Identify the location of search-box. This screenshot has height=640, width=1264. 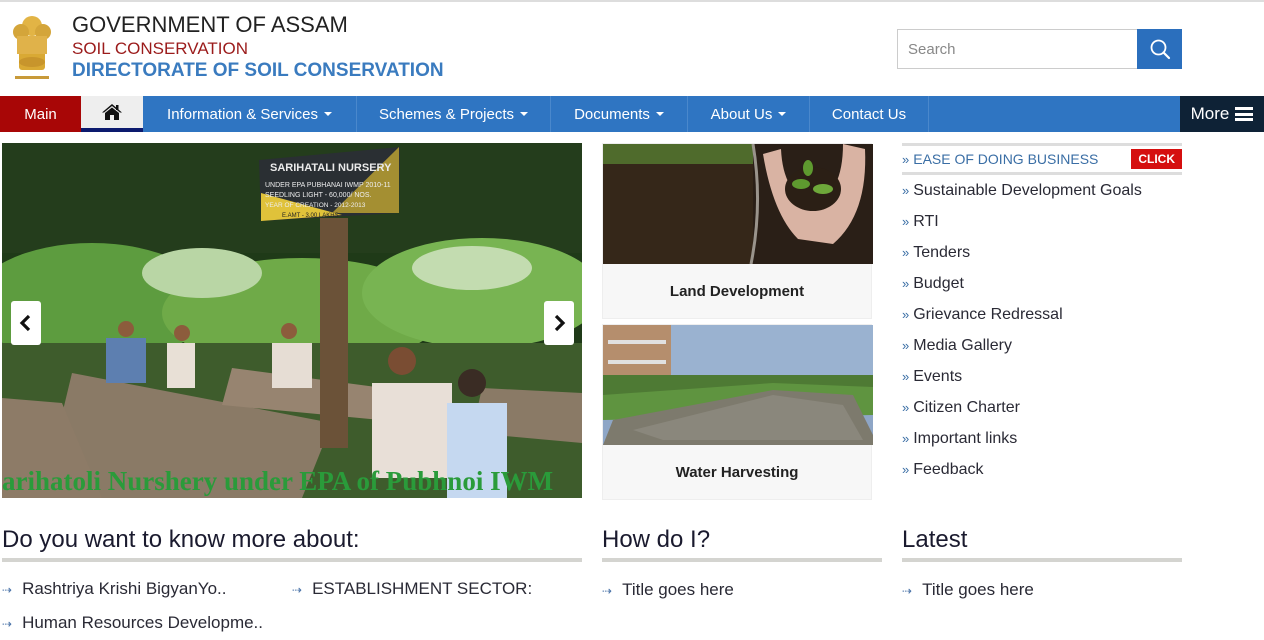
(1039, 49).